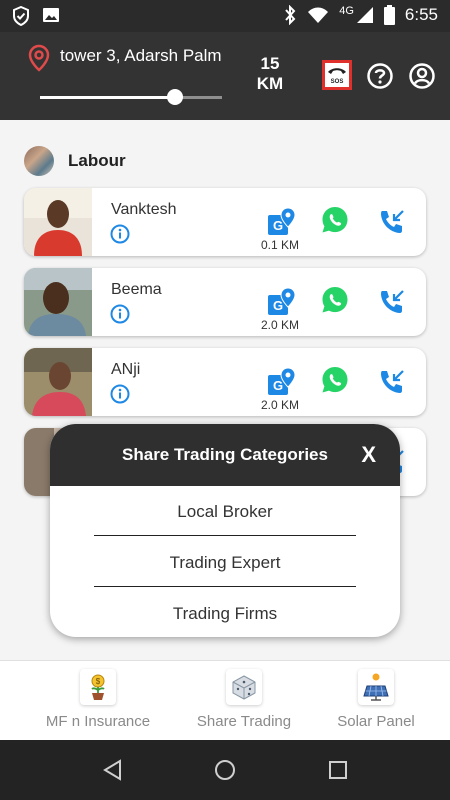  Describe the element at coordinates (338, 770) in the screenshot. I see `recents-icon` at that location.